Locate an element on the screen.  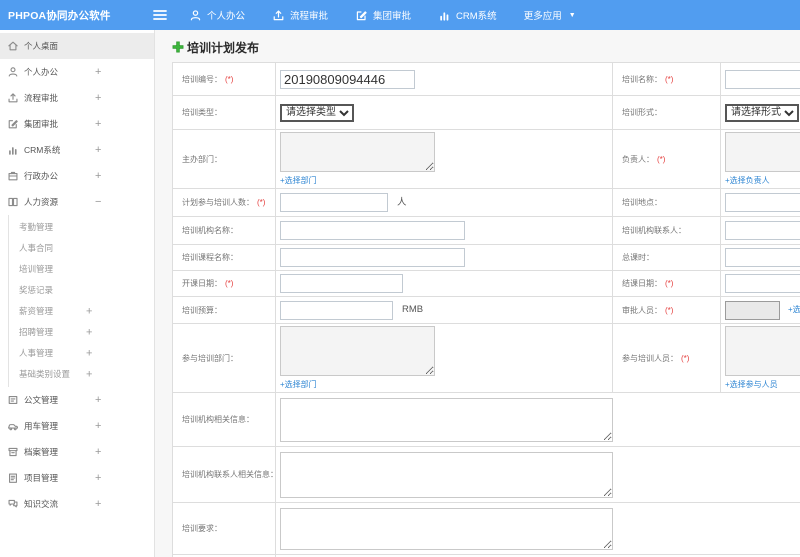
form-row: 培训机构相关信息： is located at coordinates (486, 419).